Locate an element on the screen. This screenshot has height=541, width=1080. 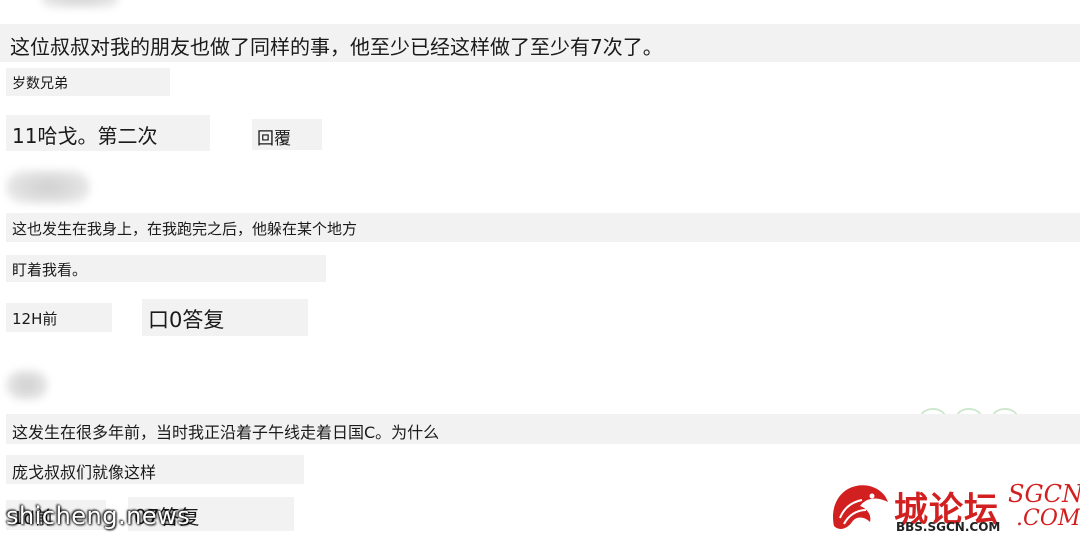
comment-2-text-line1: 这也发生在我身上，在我跑完之后，他躲在某个地方 is located at coordinates (543, 227).